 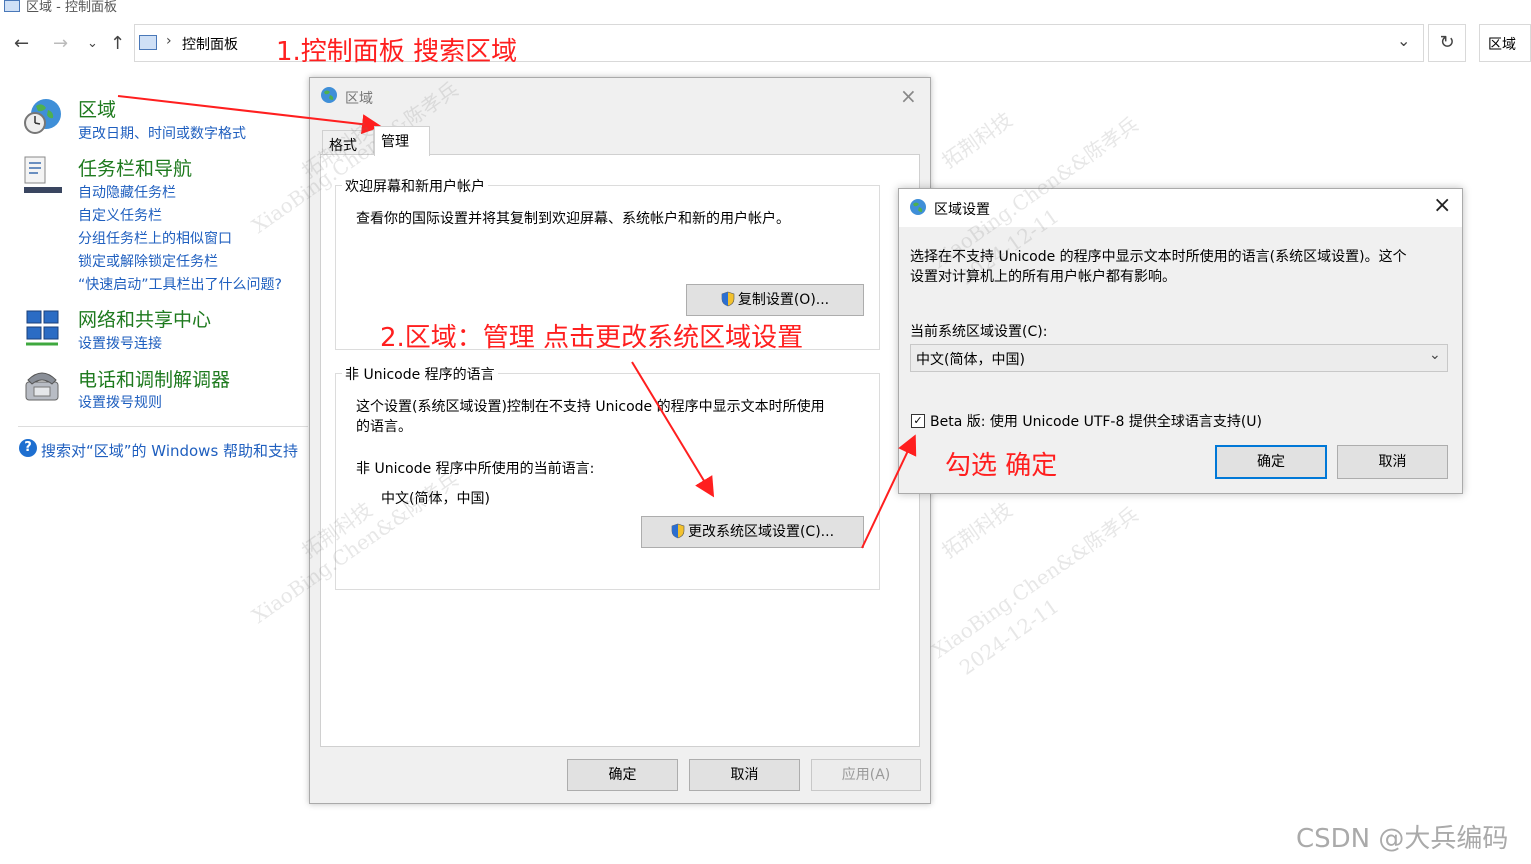 I want to click on arrow-to-beta-checkbox, so click(x=889, y=491).